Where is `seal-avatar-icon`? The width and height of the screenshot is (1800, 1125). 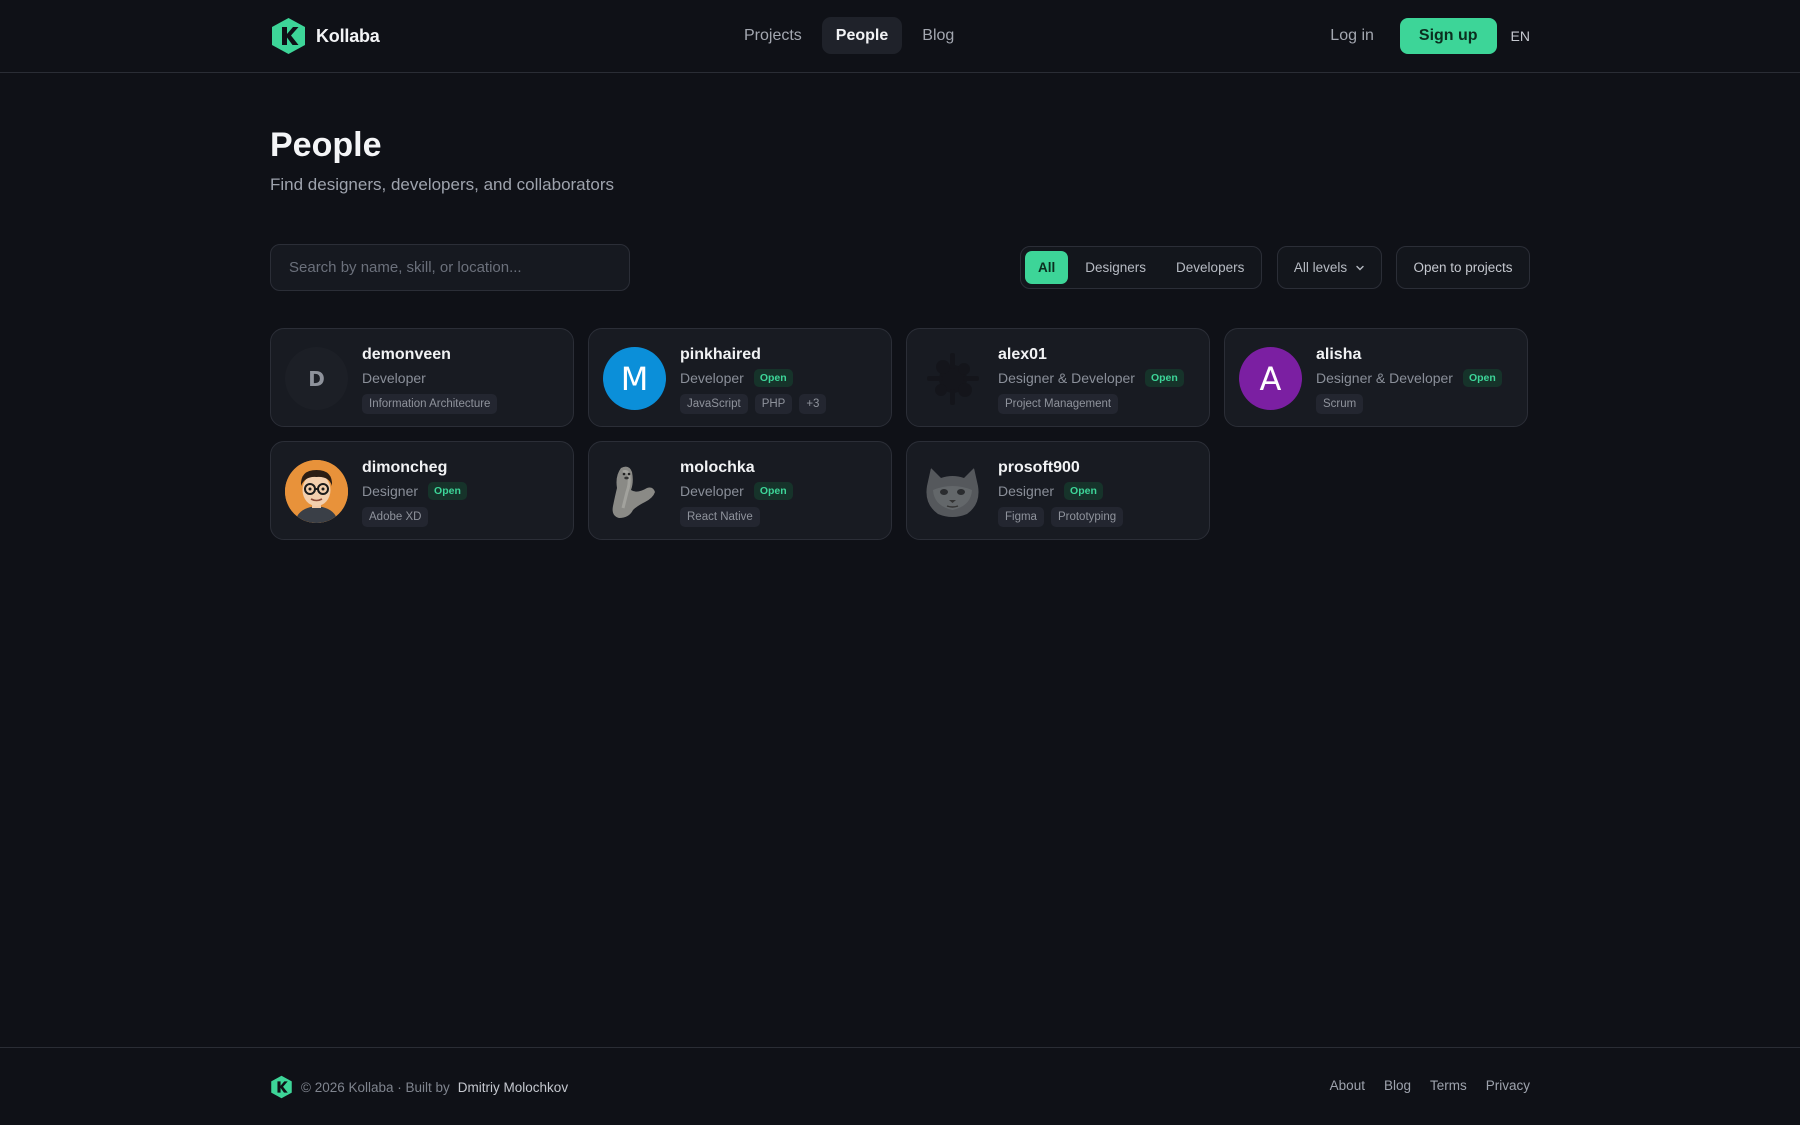
seal-avatar-icon is located at coordinates (633, 492).